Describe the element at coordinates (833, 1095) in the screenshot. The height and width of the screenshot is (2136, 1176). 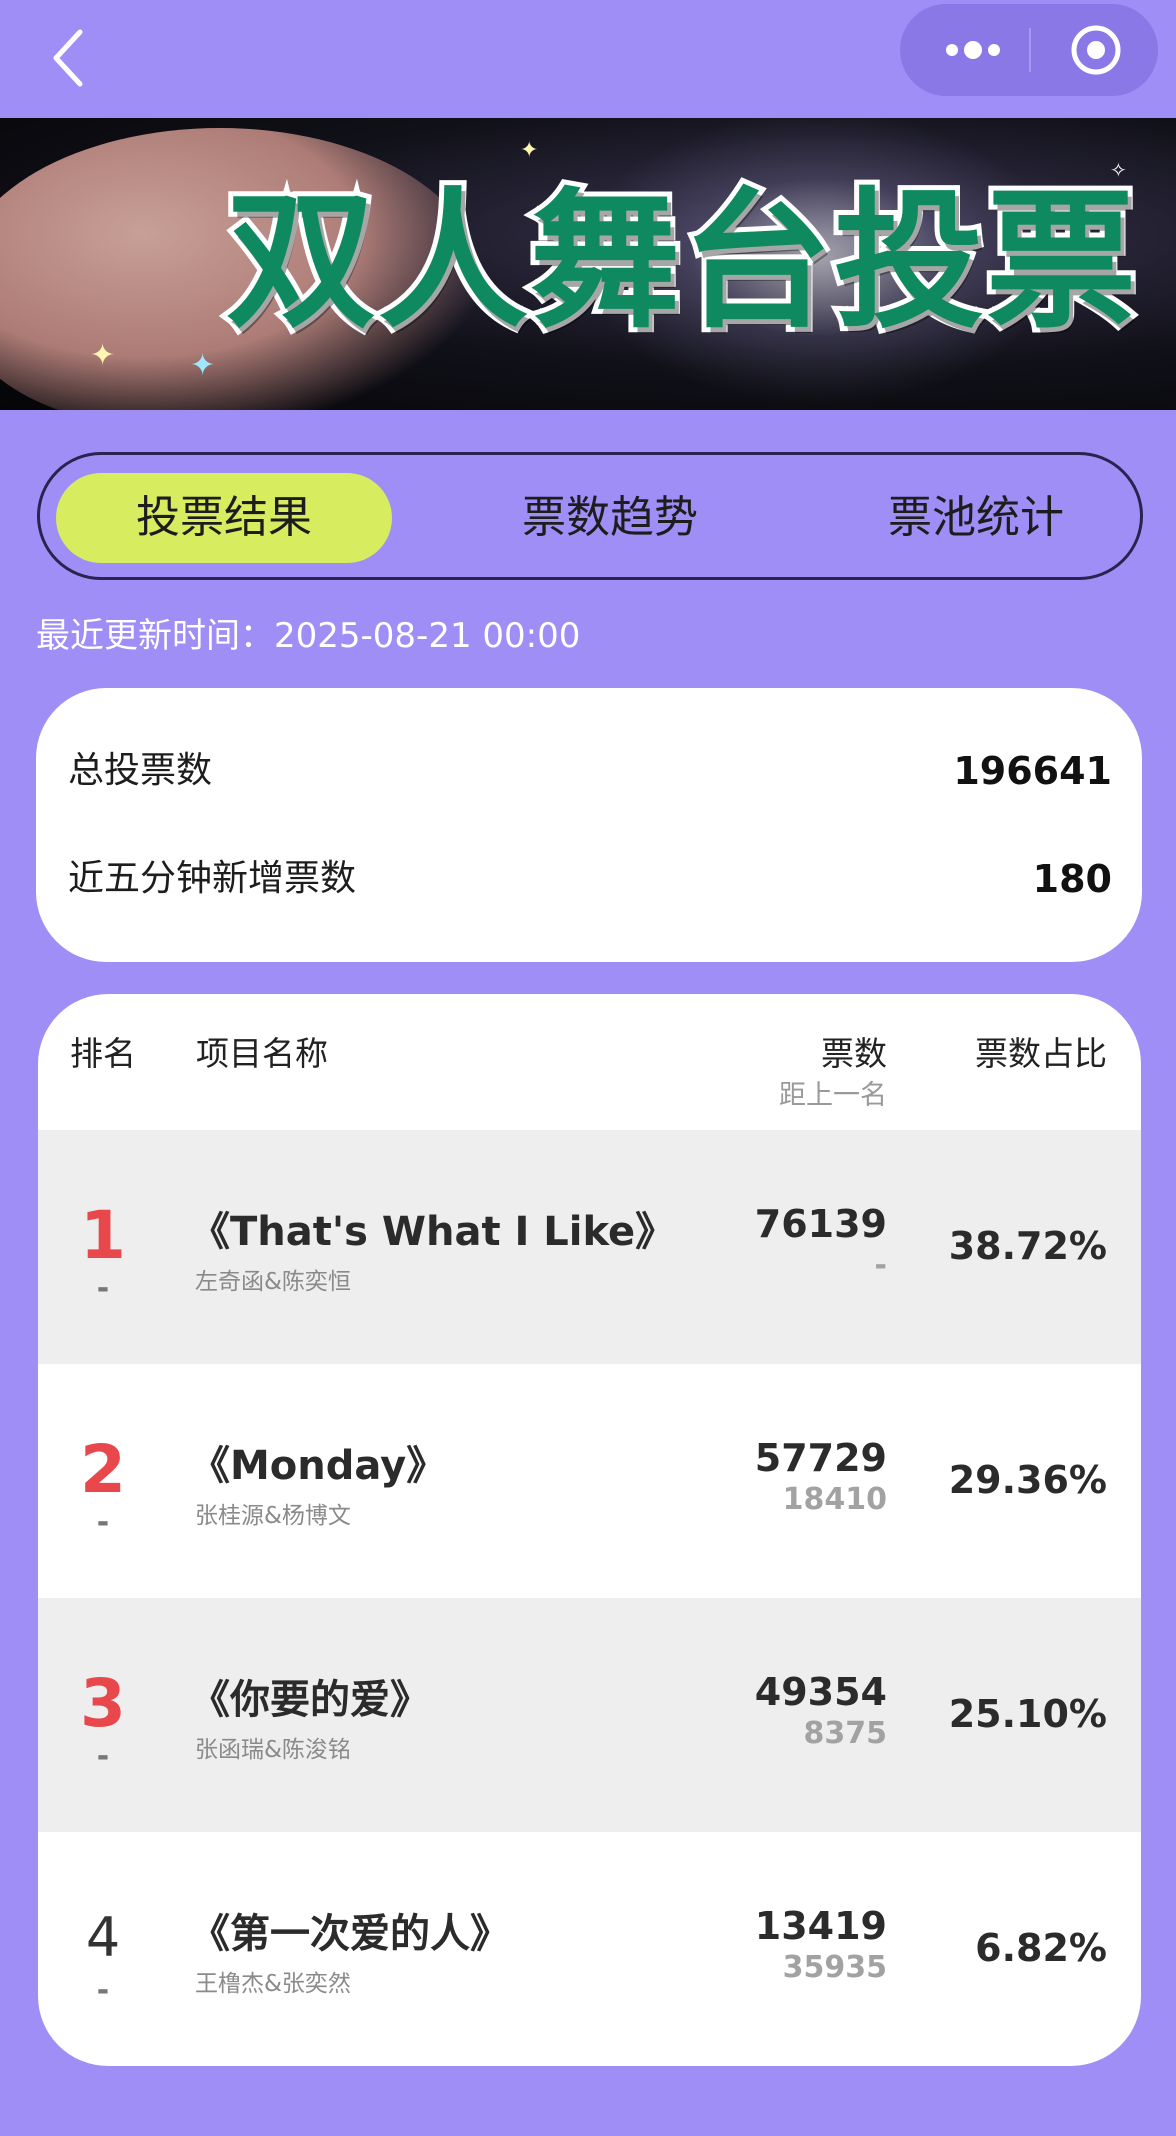
I see `header-votes-sub: 距上一名` at that location.